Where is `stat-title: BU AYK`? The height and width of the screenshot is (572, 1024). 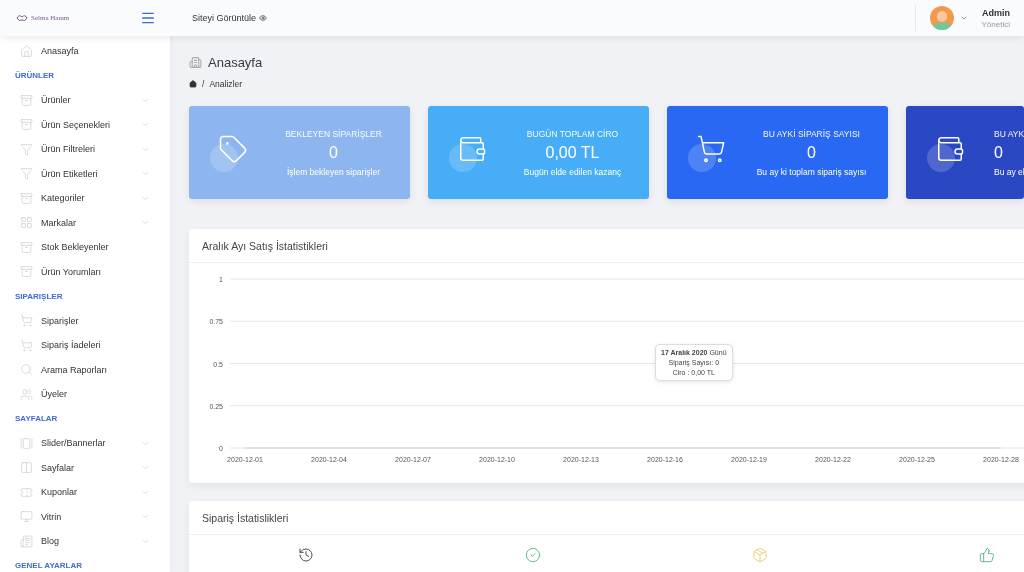
stat-title: BU AYK is located at coordinates (1009, 133).